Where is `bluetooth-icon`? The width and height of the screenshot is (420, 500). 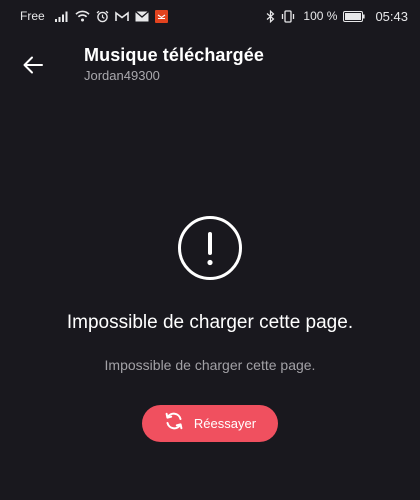
bluetooth-icon is located at coordinates (270, 16).